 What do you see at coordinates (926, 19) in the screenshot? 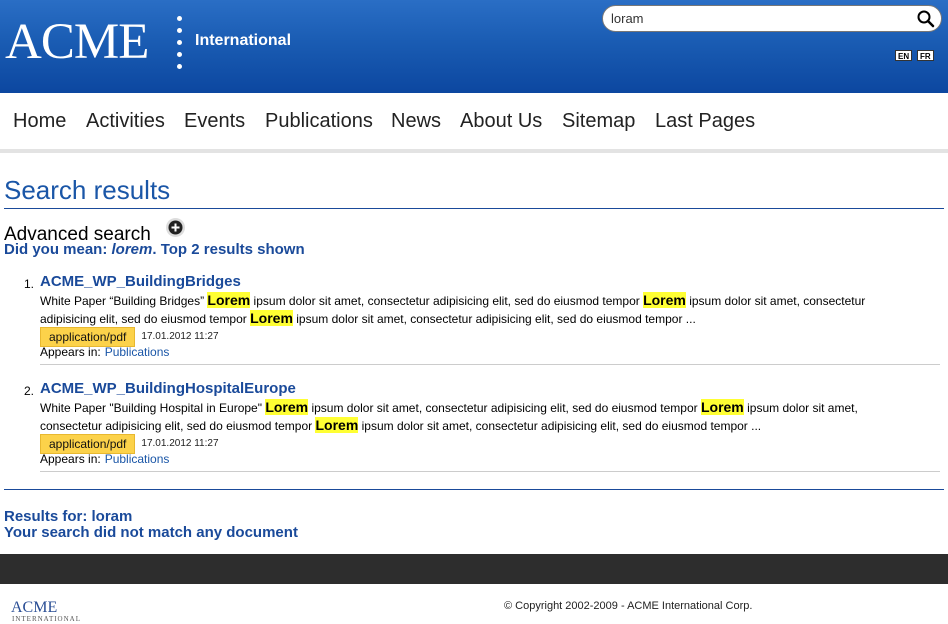
I see `search-icon` at bounding box center [926, 19].